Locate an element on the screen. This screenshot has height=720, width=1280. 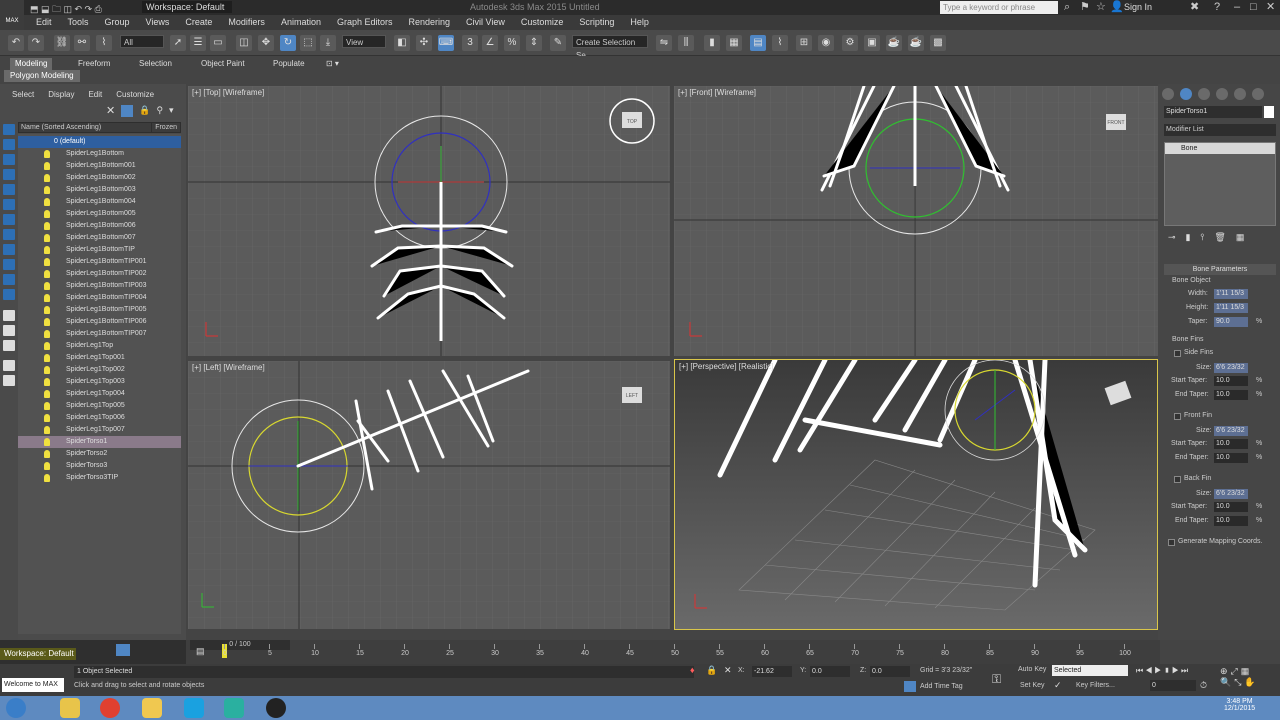
bind-spacewarp-icon: ⌇ is located at coordinates (104, 43).